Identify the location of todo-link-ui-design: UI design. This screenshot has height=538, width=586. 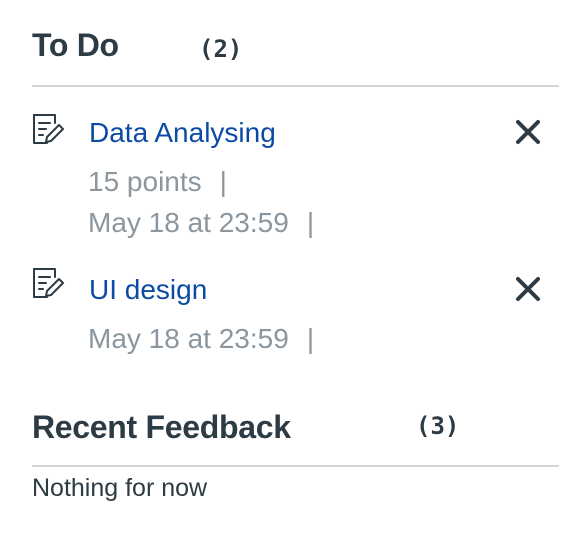
(148, 290).